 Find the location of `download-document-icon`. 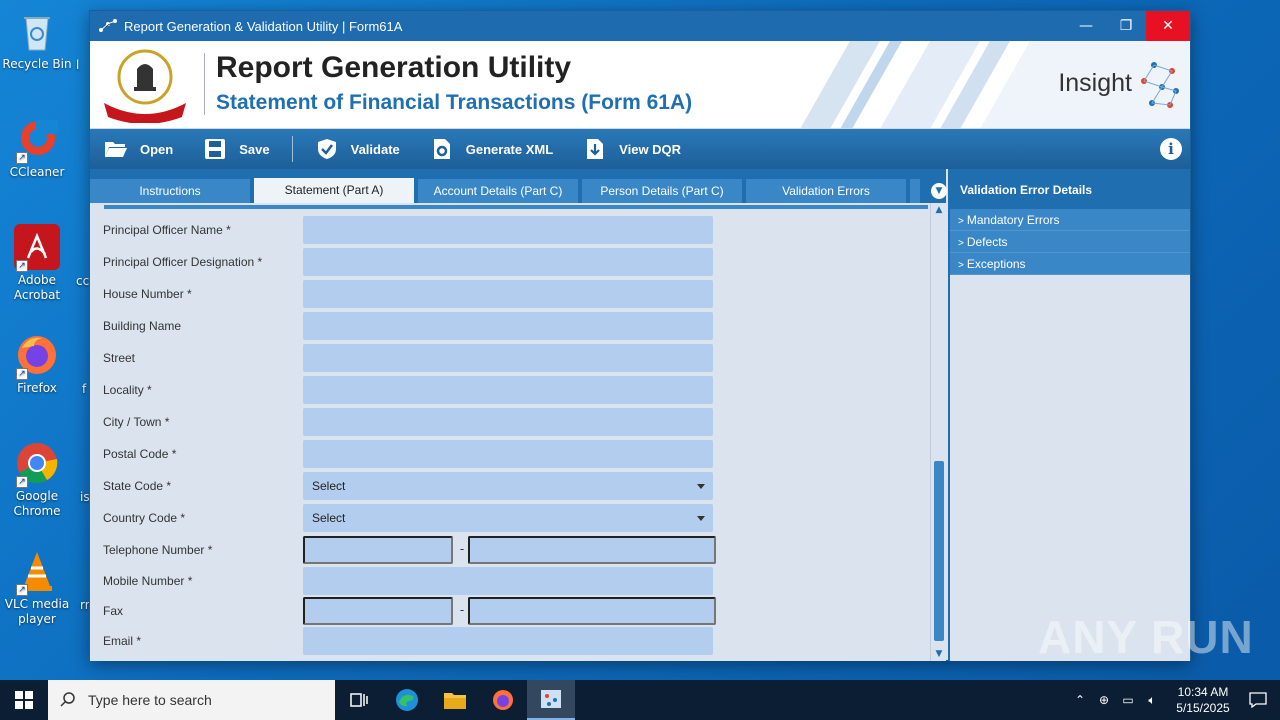

download-document-icon is located at coordinates (595, 149).